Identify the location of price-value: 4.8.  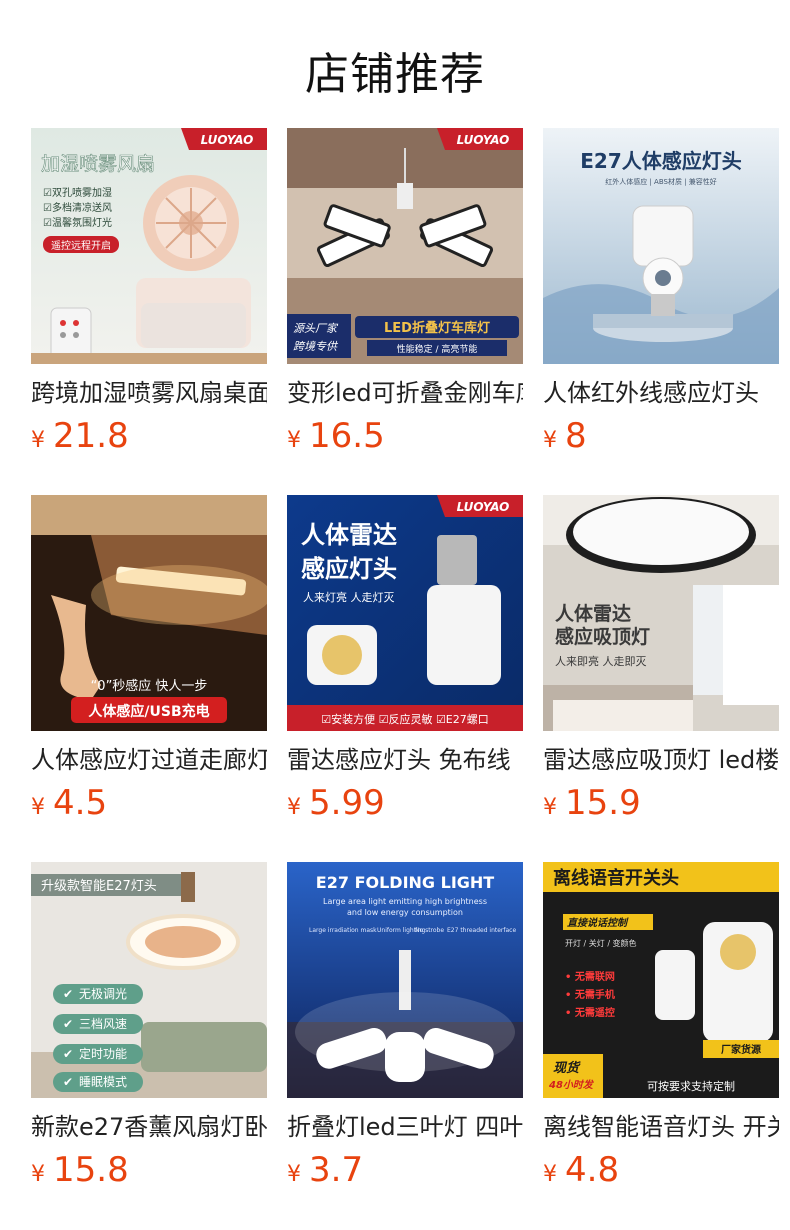
(592, 1170).